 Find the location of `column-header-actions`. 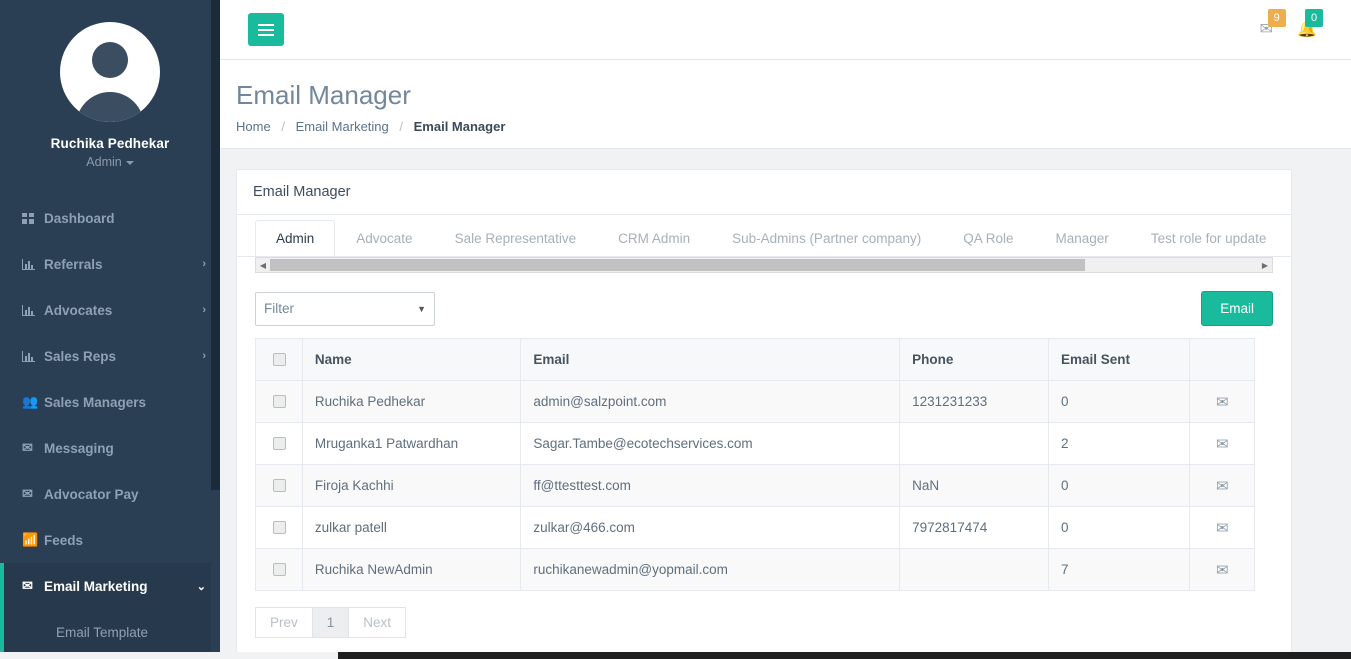

column-header-actions is located at coordinates (1222, 359).